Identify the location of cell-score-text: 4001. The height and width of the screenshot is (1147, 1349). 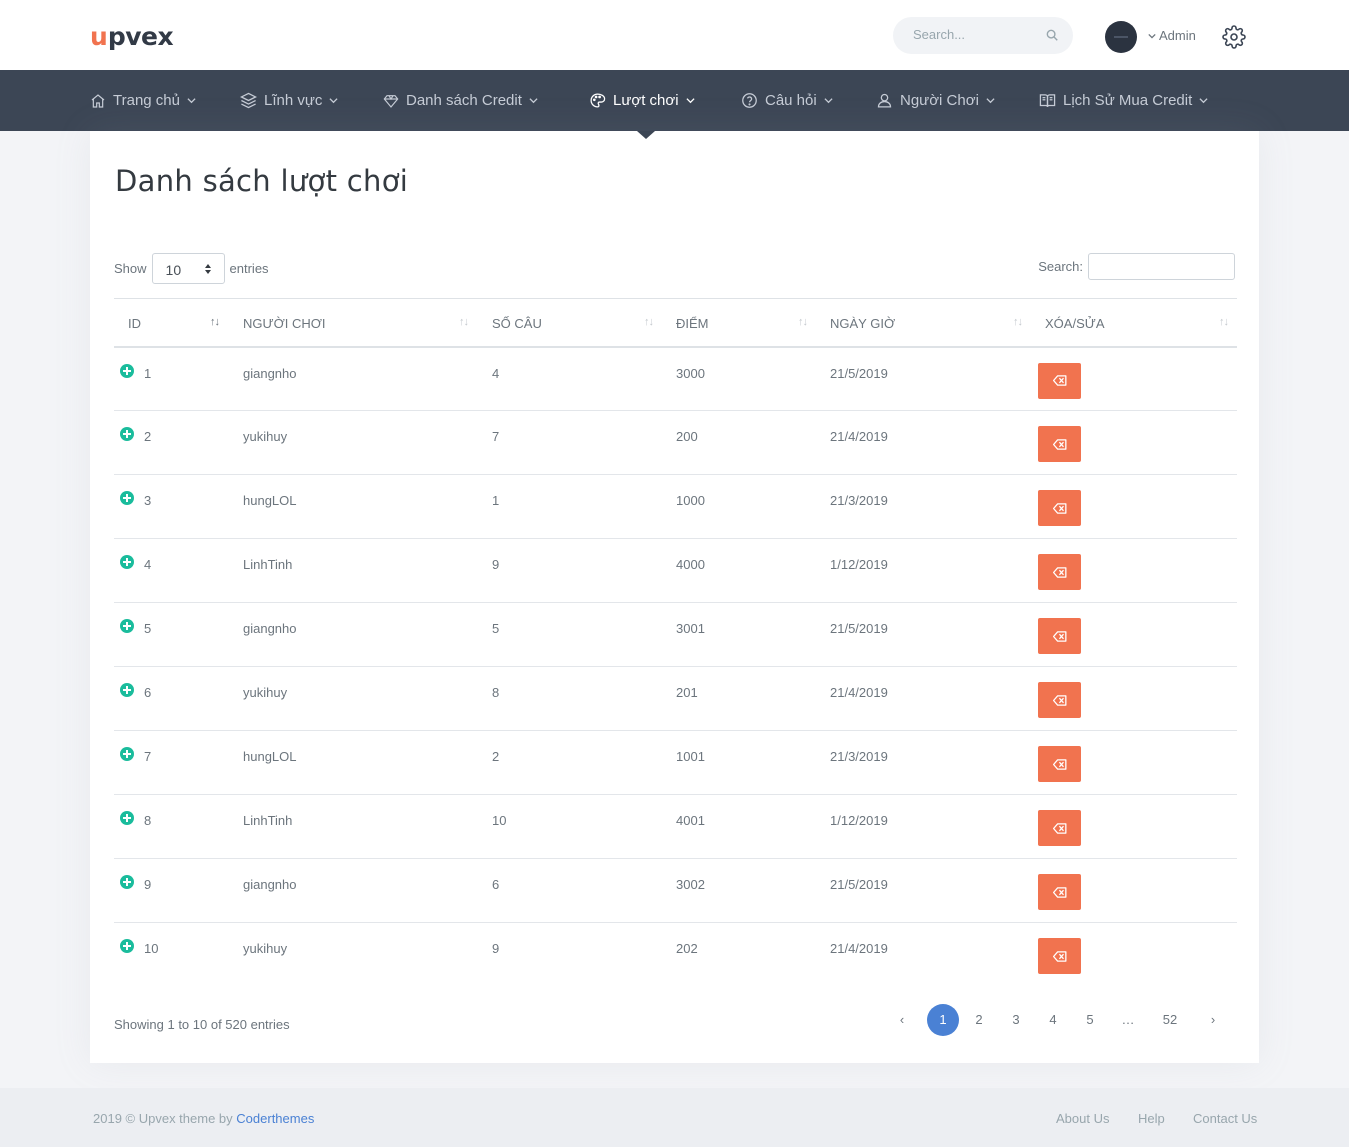
(690, 820).